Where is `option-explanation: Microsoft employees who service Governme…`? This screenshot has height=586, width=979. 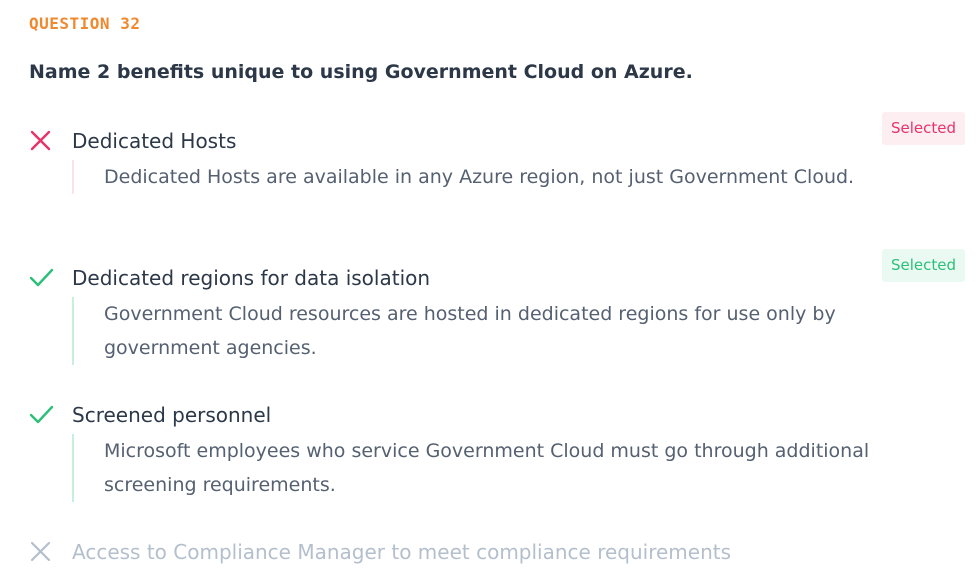
option-explanation: Microsoft employees who service Governme… is located at coordinates (488, 468).